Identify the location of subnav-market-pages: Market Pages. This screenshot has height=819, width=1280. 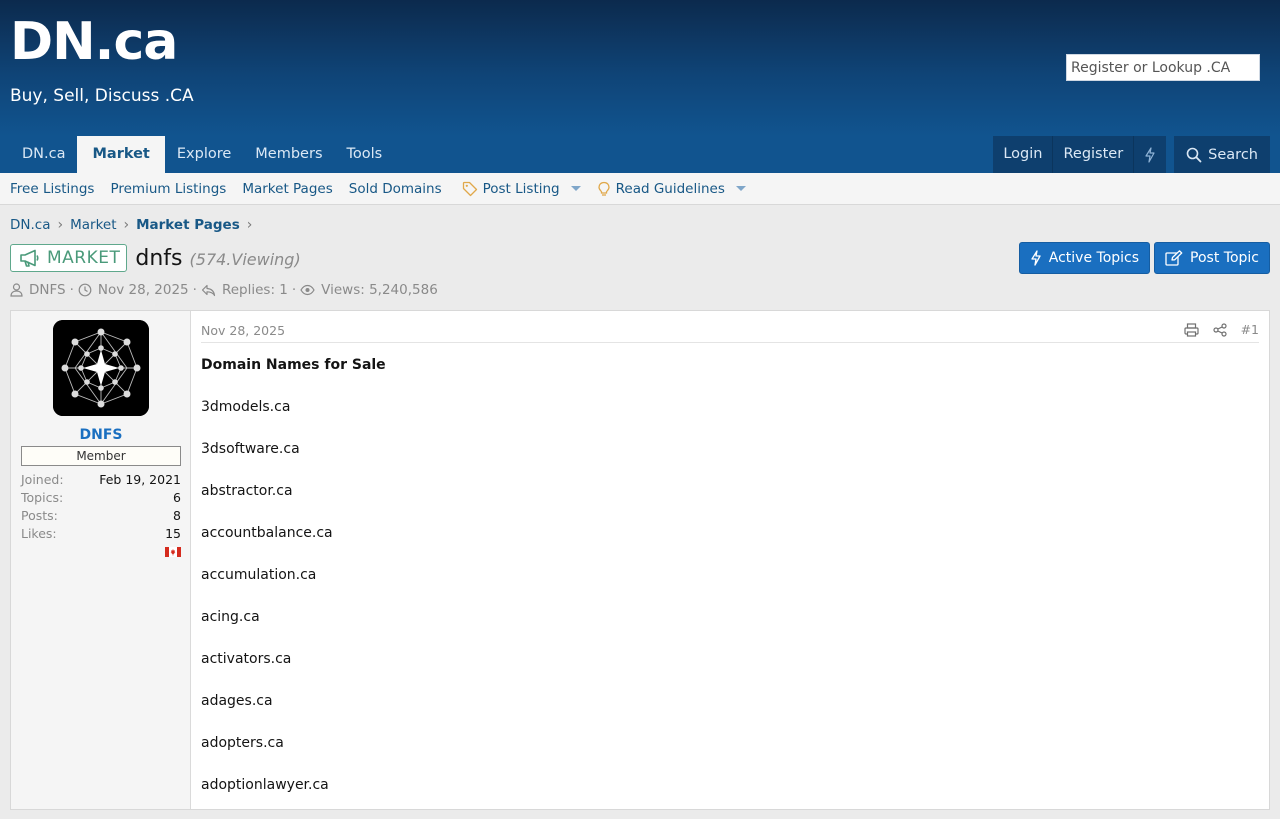
(287, 189).